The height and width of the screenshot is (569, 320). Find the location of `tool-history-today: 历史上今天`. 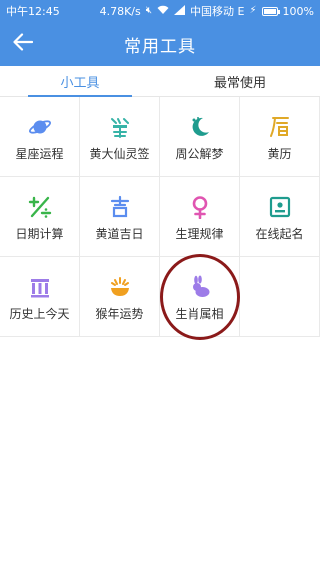

tool-history-today: 历史上今天 is located at coordinates (40, 297).